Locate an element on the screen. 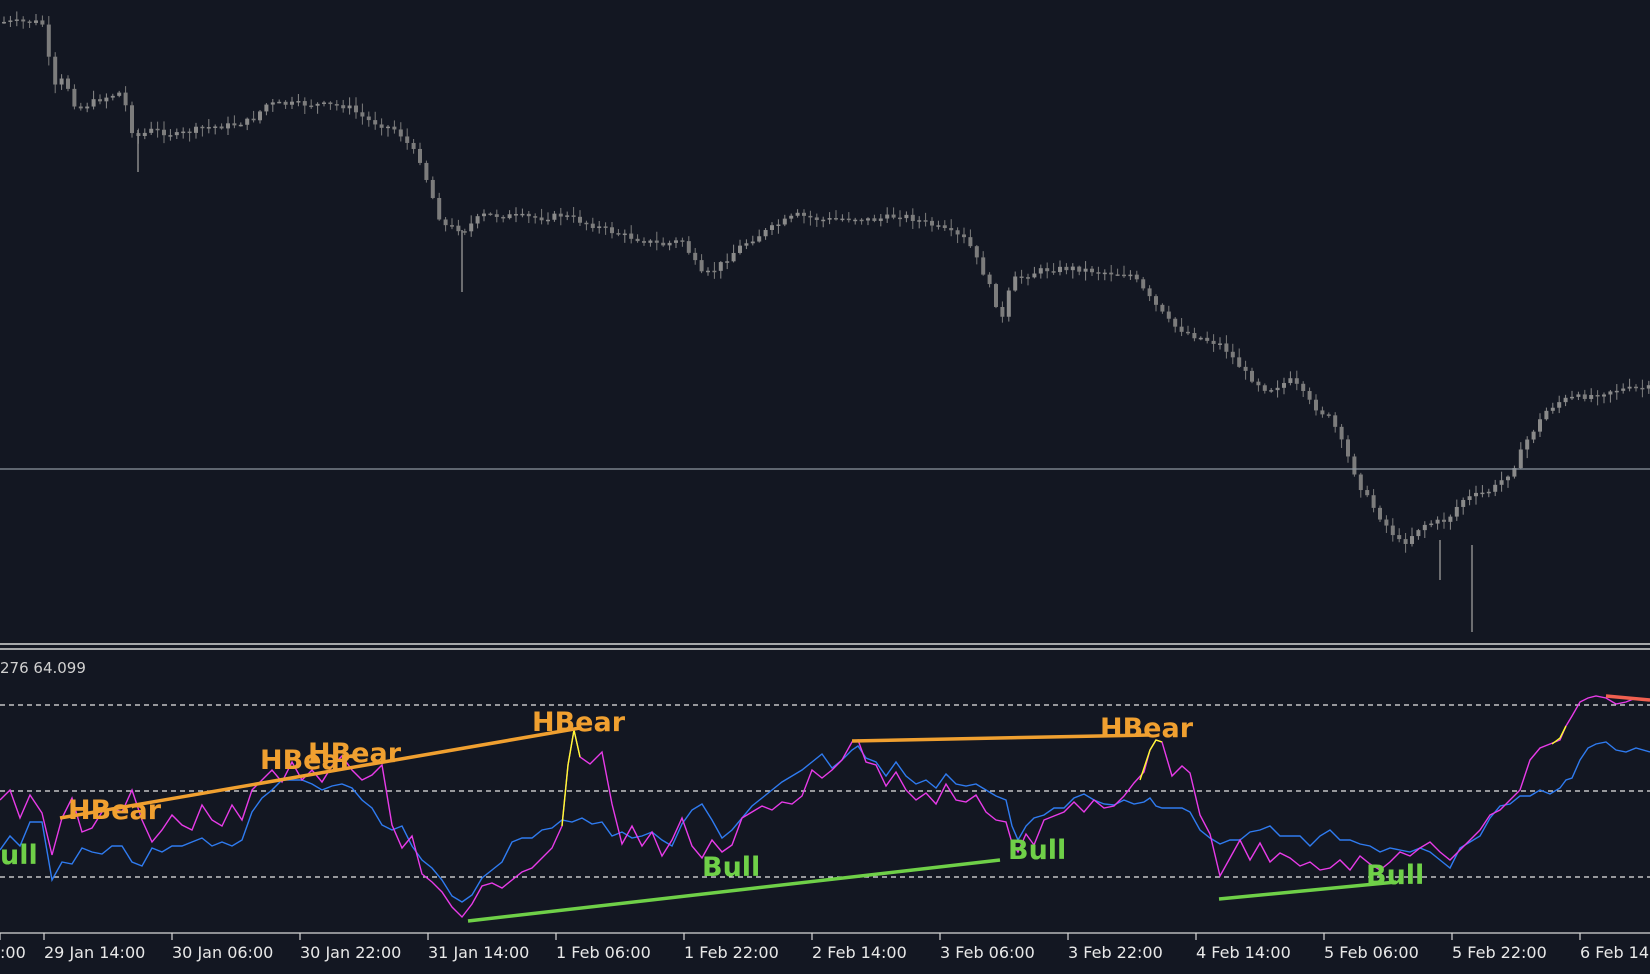 This screenshot has width=1650, height=974. time-axis-label: 5 Feb 06:00 is located at coordinates (1371, 952).